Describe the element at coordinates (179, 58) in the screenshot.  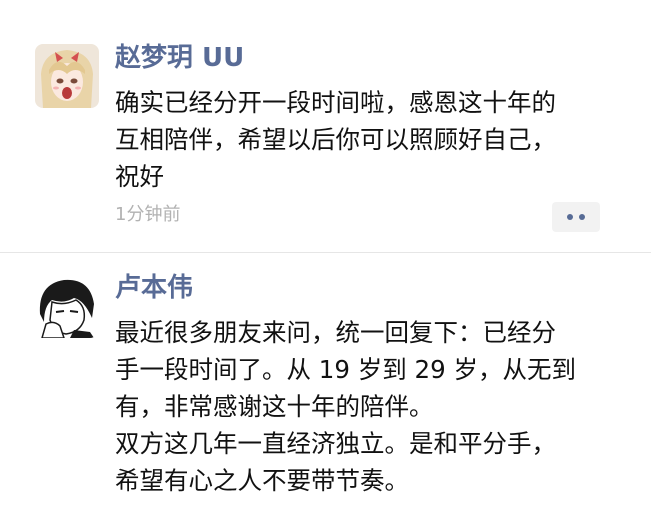
I see `username: 赵梦玥 UU` at that location.